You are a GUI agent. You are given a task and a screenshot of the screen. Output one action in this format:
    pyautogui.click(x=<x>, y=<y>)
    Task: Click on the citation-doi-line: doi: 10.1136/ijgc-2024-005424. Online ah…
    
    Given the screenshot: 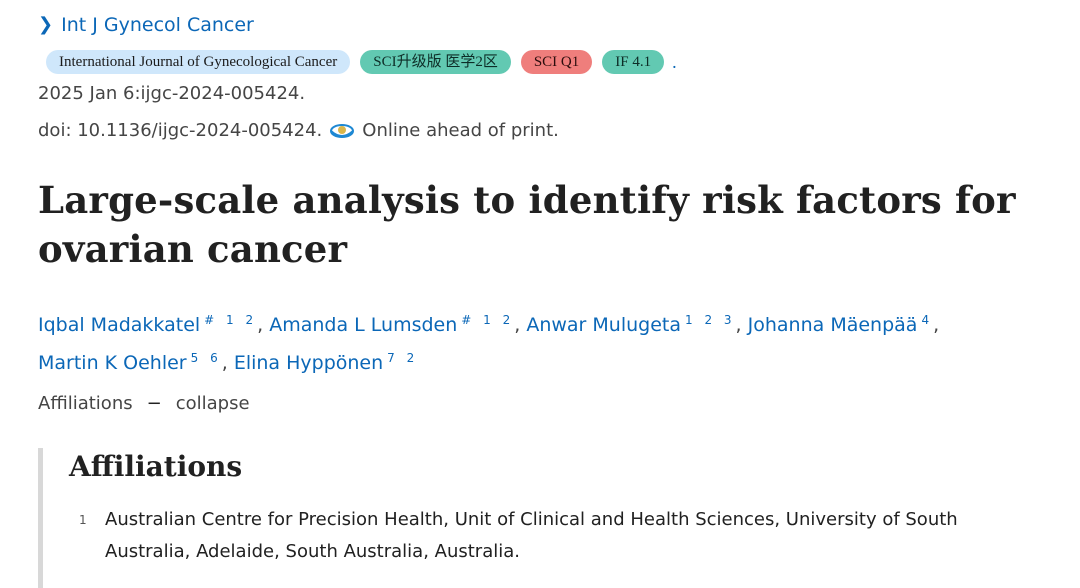 What is the action you would take?
    pyautogui.click(x=298, y=130)
    